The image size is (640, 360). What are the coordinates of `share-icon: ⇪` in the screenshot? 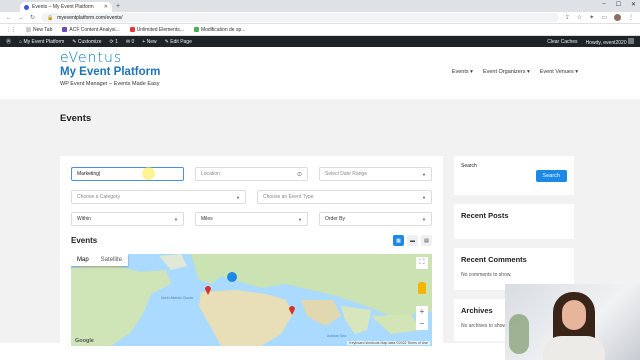 It's located at (567, 17).